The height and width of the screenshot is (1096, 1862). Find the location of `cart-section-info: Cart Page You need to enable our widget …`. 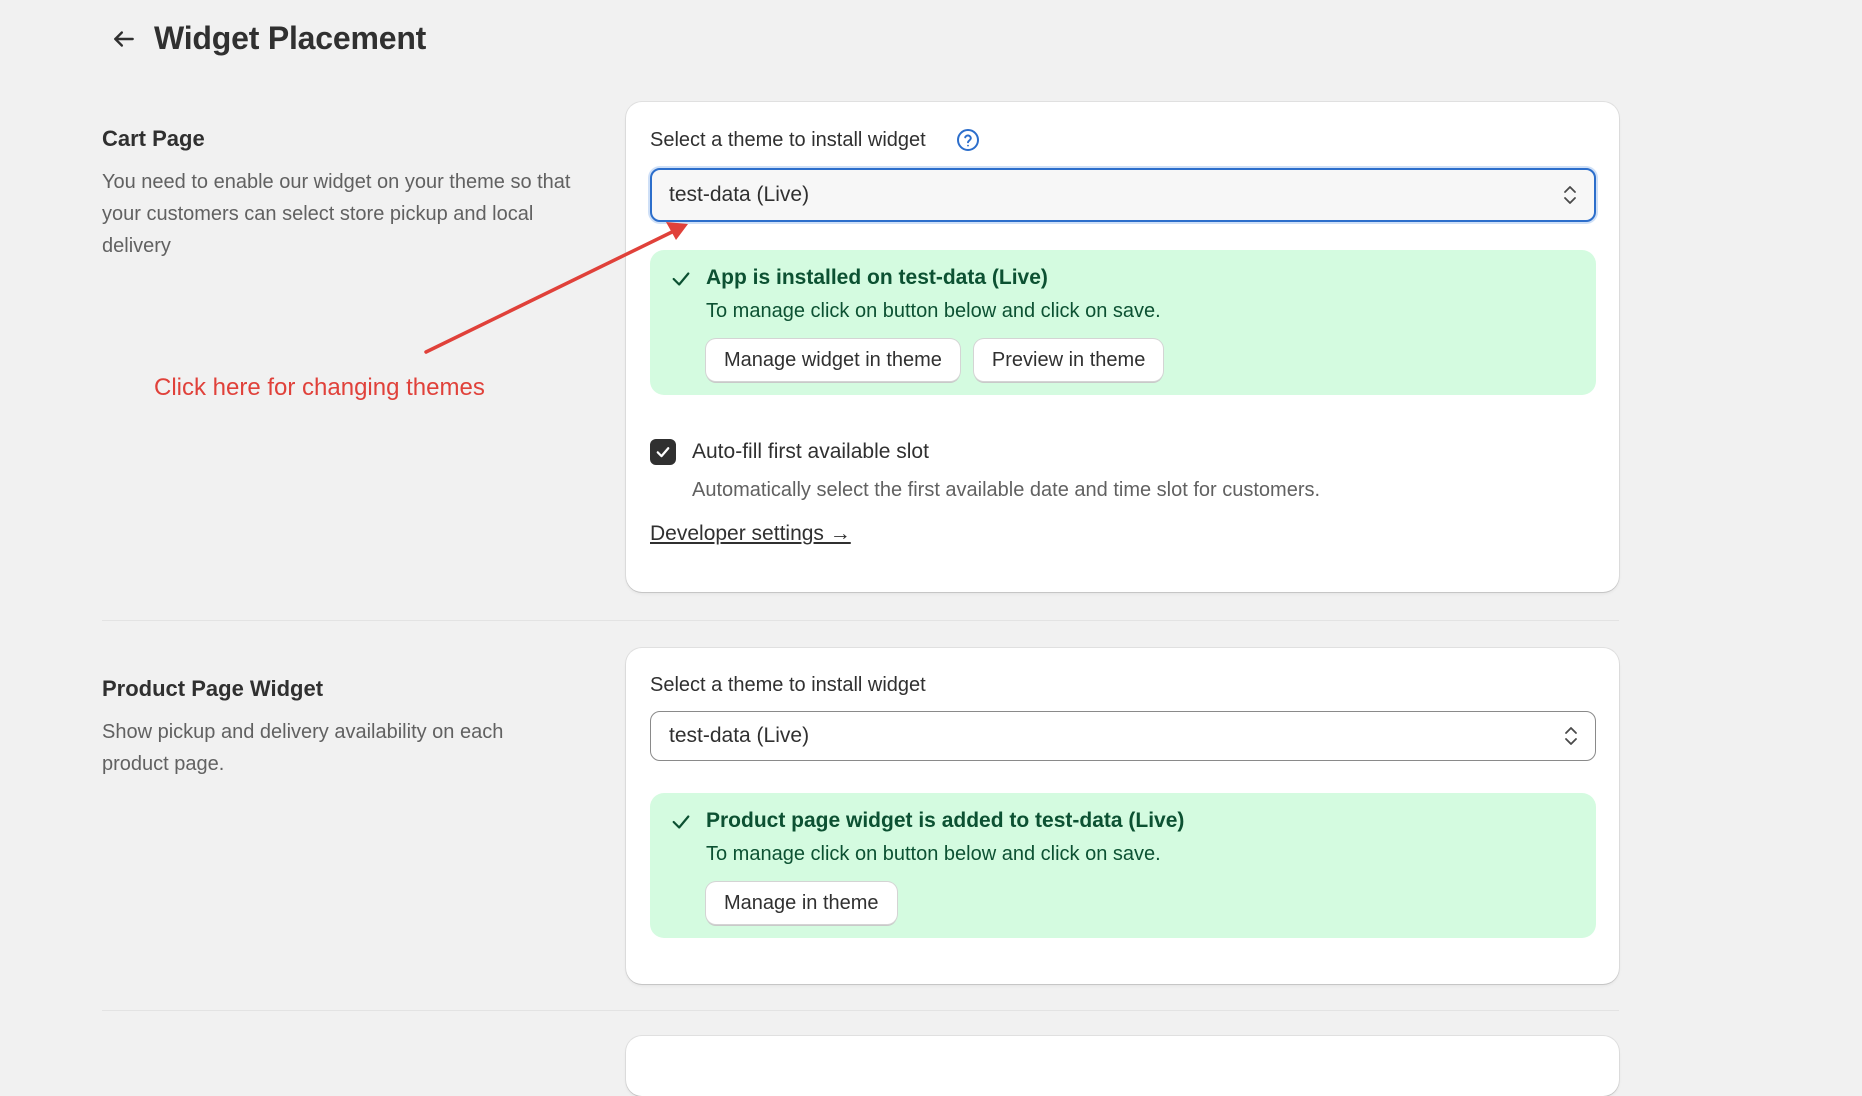

cart-section-info: Cart Page You need to enable our widget … is located at coordinates (337, 194).